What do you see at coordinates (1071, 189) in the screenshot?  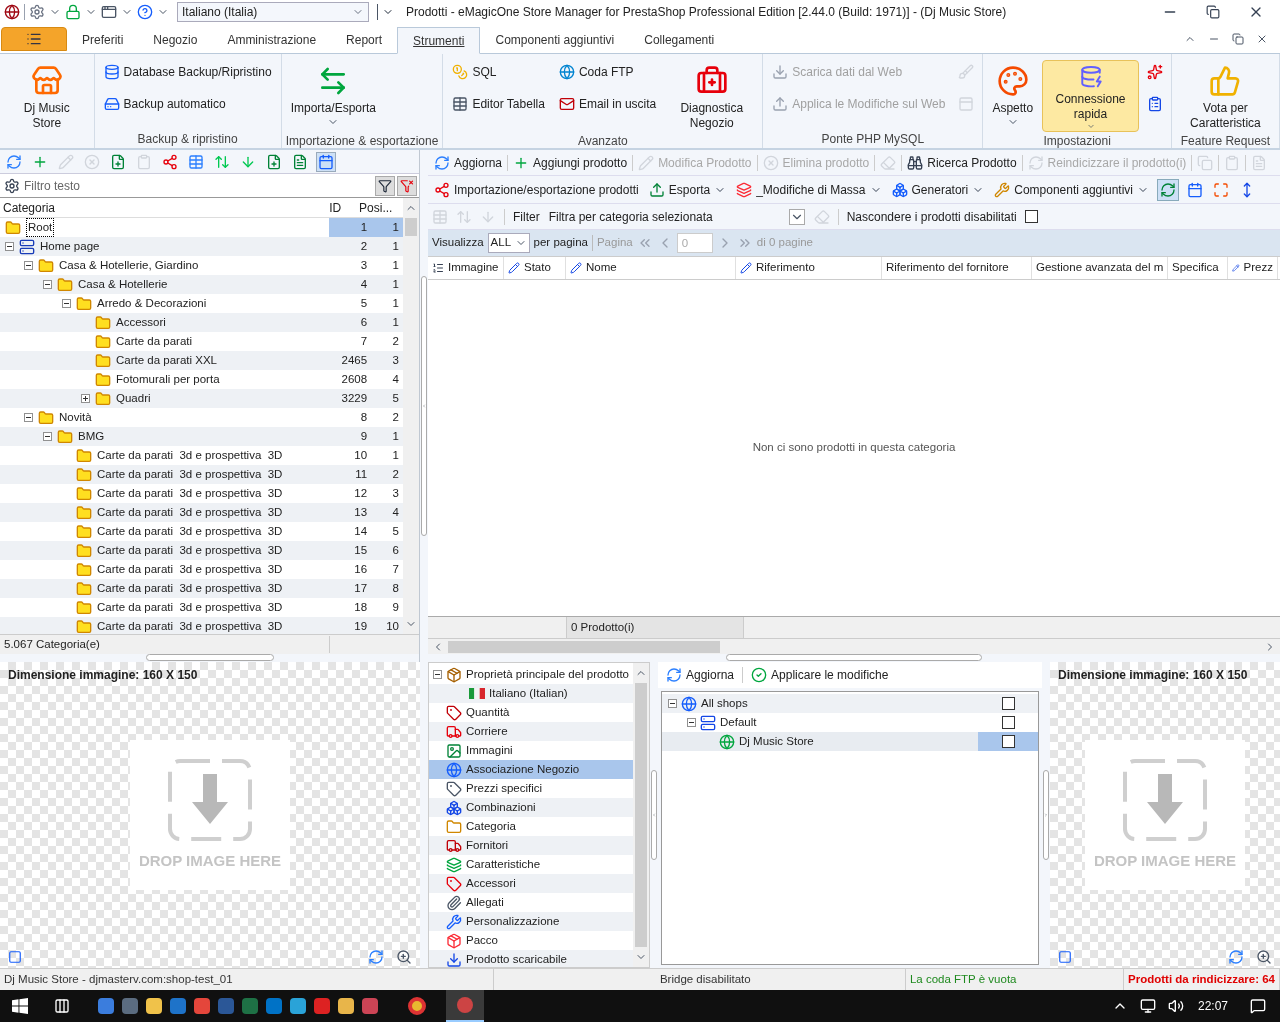 I see `toolbar-button: Componenti aggiuntivi` at bounding box center [1071, 189].